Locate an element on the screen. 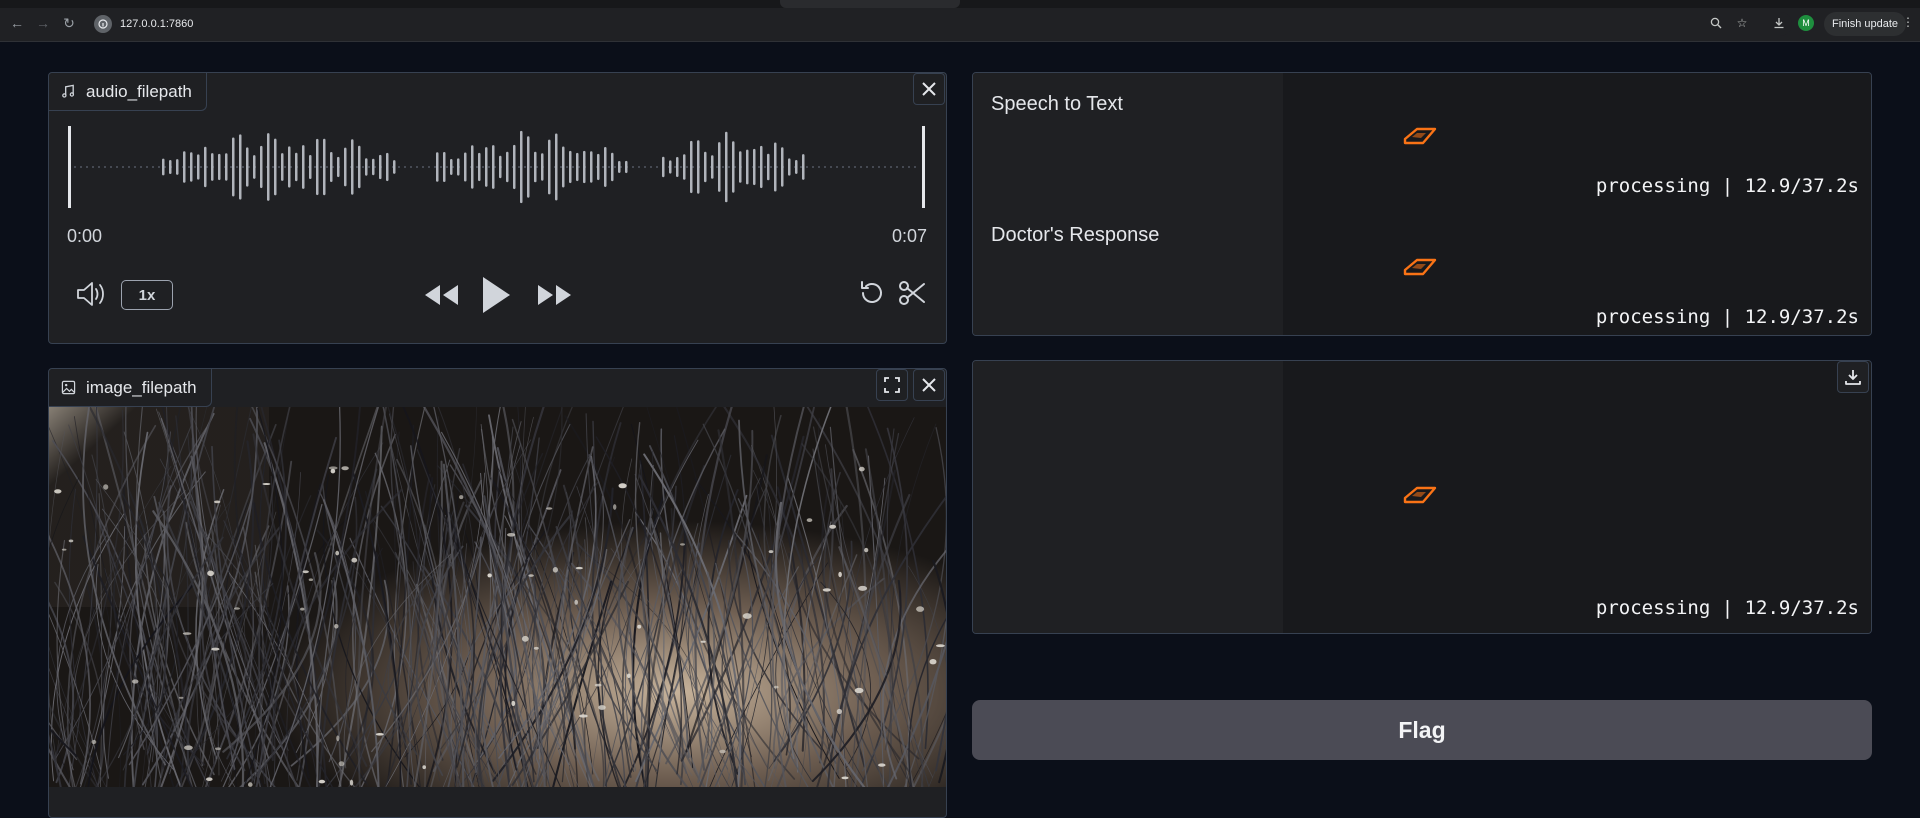 The image size is (1920, 818). audio-waveform is located at coordinates (496, 167).